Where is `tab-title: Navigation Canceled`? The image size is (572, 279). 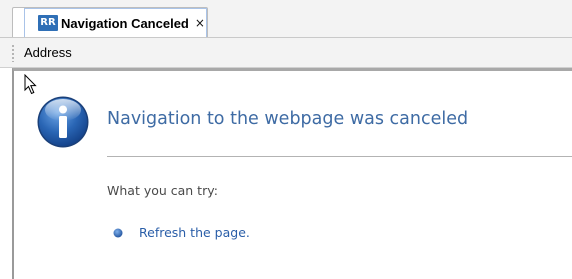
tab-title: Navigation Canceled is located at coordinates (125, 23).